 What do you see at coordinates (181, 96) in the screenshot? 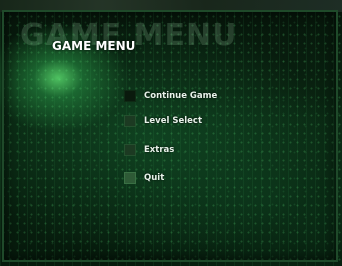
I see `menu-item-label: Continue Game` at bounding box center [181, 96].